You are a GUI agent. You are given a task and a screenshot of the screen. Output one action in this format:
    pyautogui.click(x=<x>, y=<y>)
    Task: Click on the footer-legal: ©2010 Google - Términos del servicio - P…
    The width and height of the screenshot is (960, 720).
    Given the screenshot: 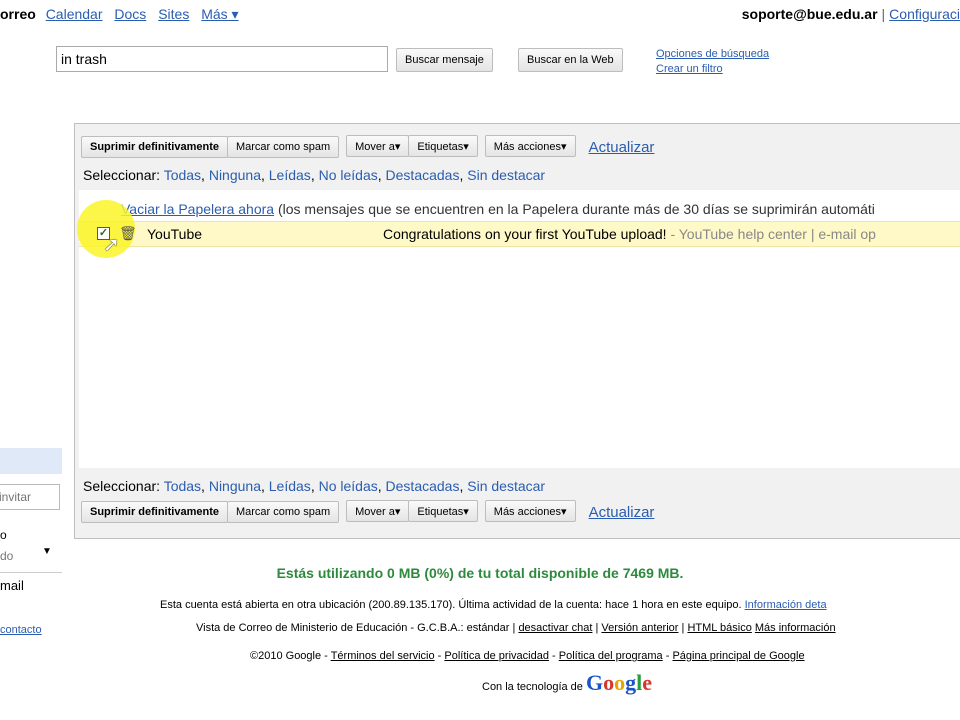 What is the action you would take?
    pyautogui.click(x=527, y=656)
    